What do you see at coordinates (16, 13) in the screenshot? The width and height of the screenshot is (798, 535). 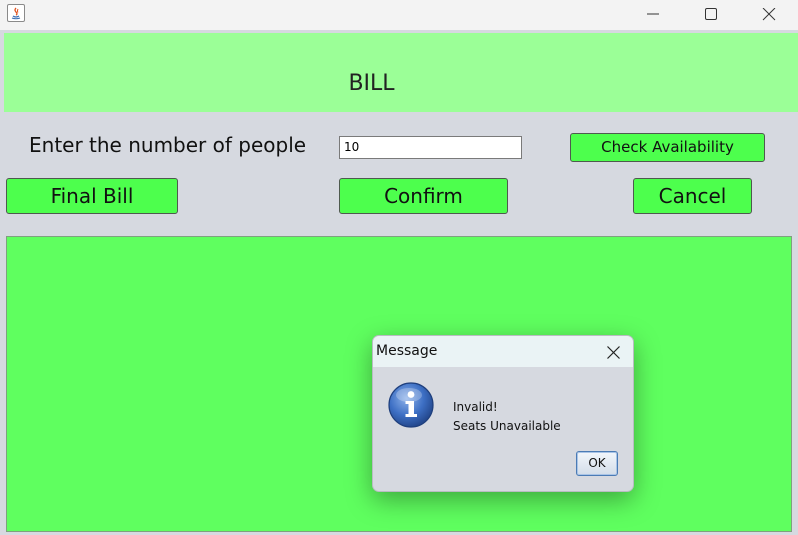 I see `java-app-icon` at bounding box center [16, 13].